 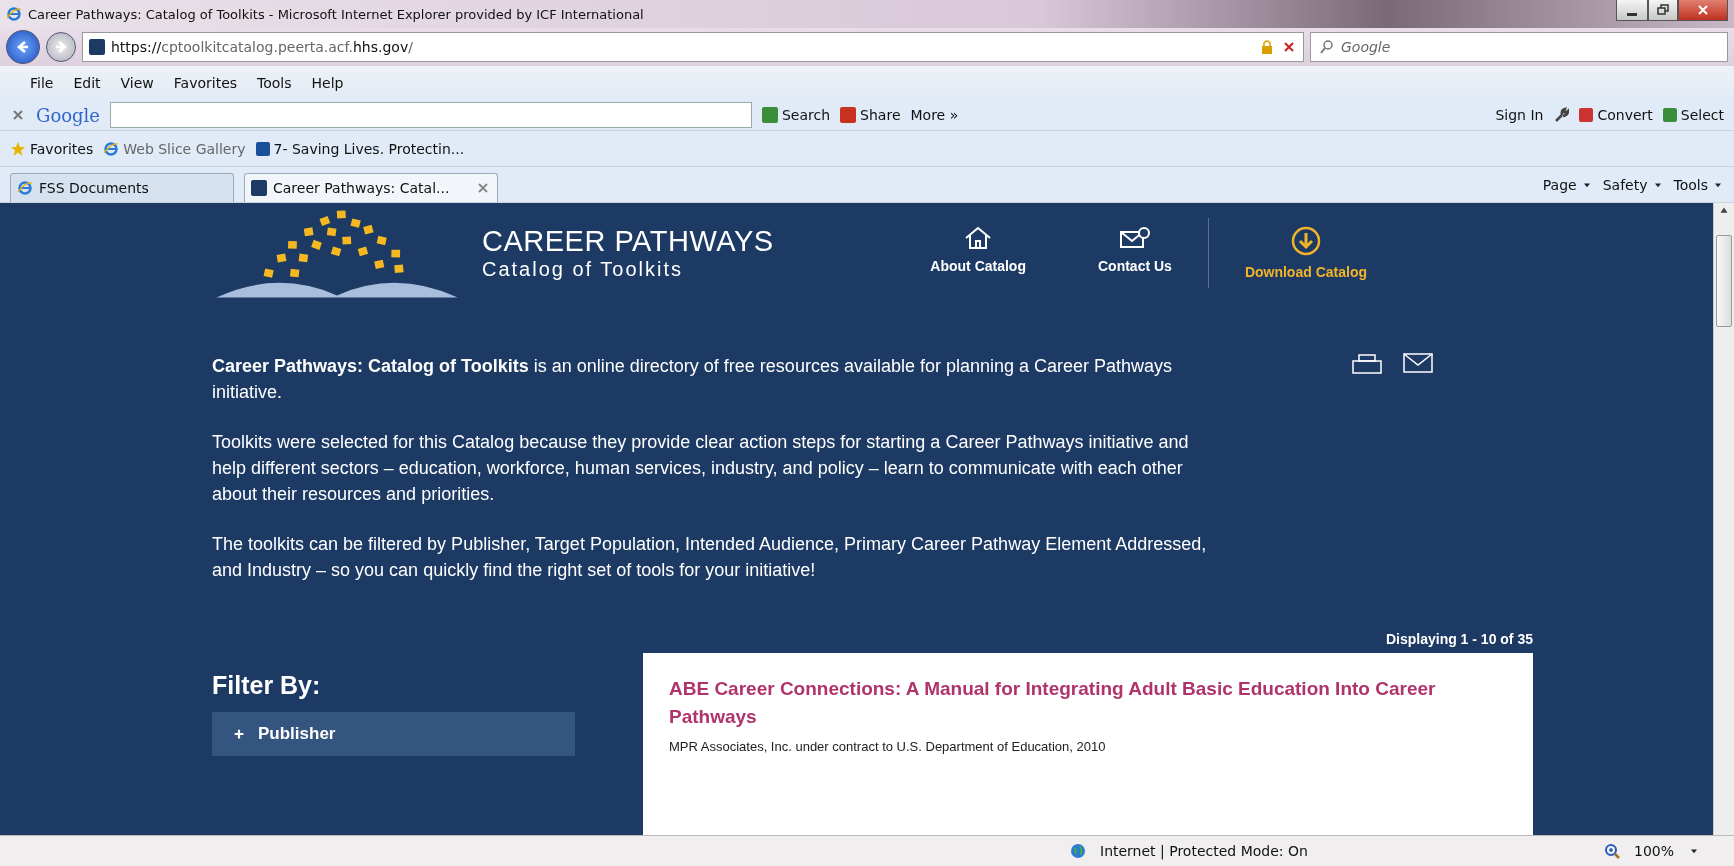 What do you see at coordinates (18, 148) in the screenshot?
I see `star-icon` at bounding box center [18, 148].